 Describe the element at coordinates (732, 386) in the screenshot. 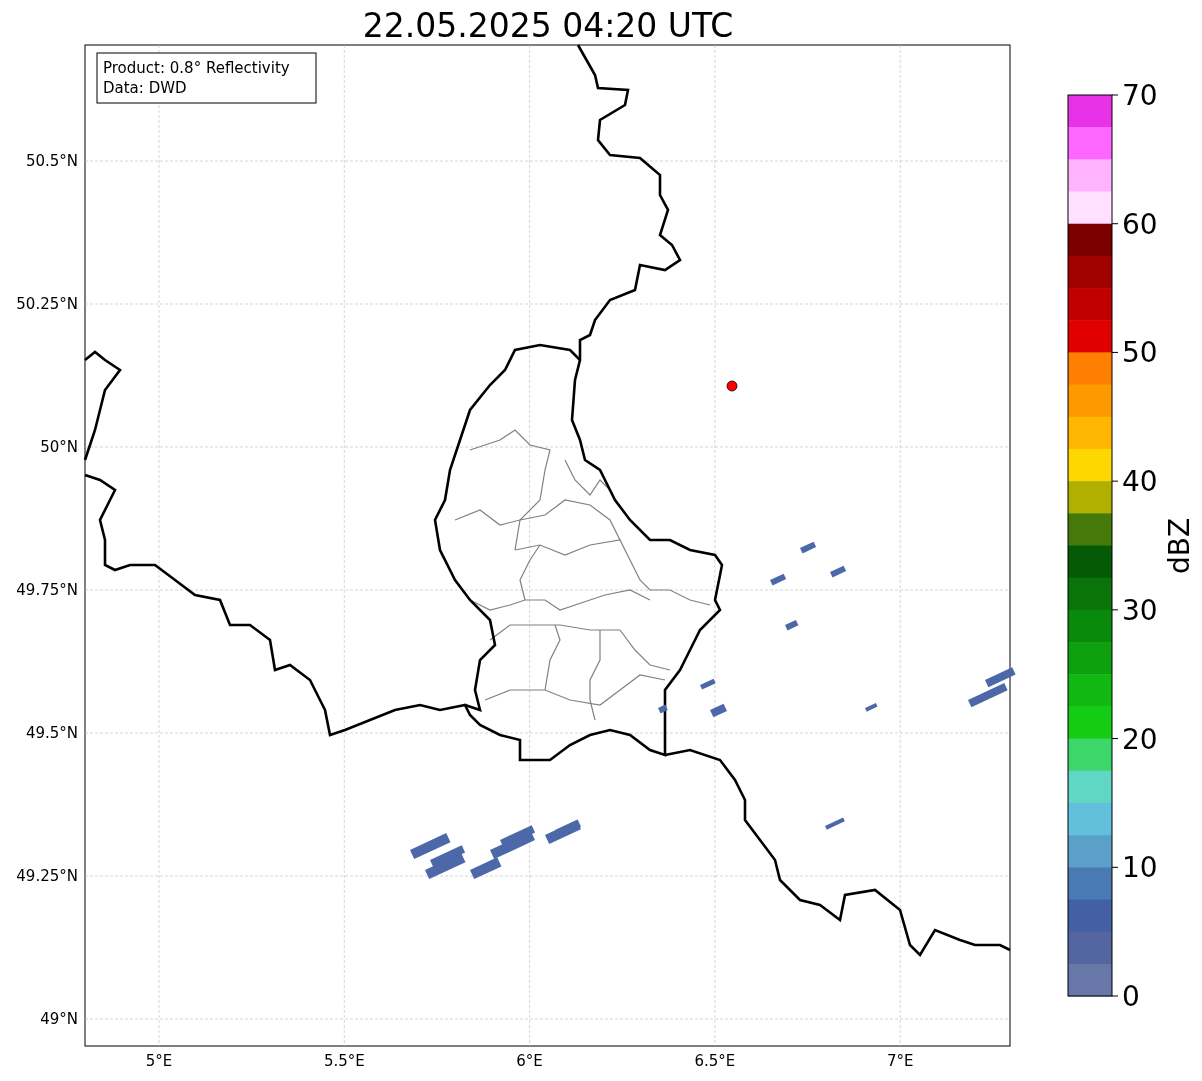

I see `location-marker` at that location.